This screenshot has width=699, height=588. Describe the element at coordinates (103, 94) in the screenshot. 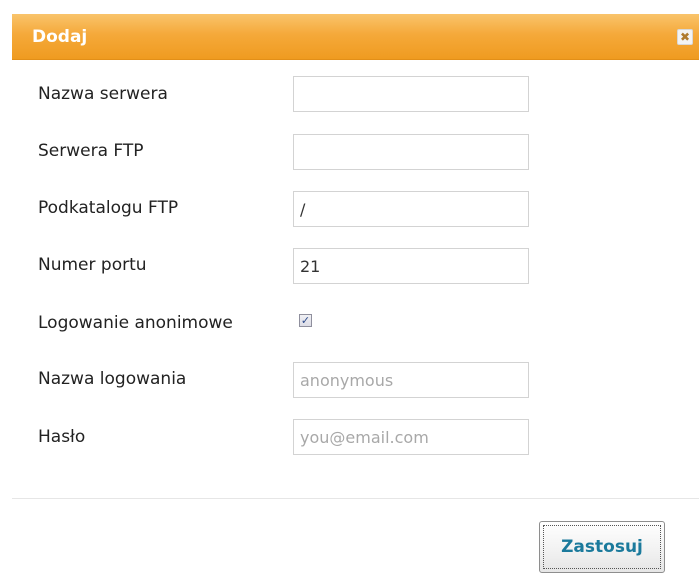

I see `server-name-label: Nazwa serwera` at that location.